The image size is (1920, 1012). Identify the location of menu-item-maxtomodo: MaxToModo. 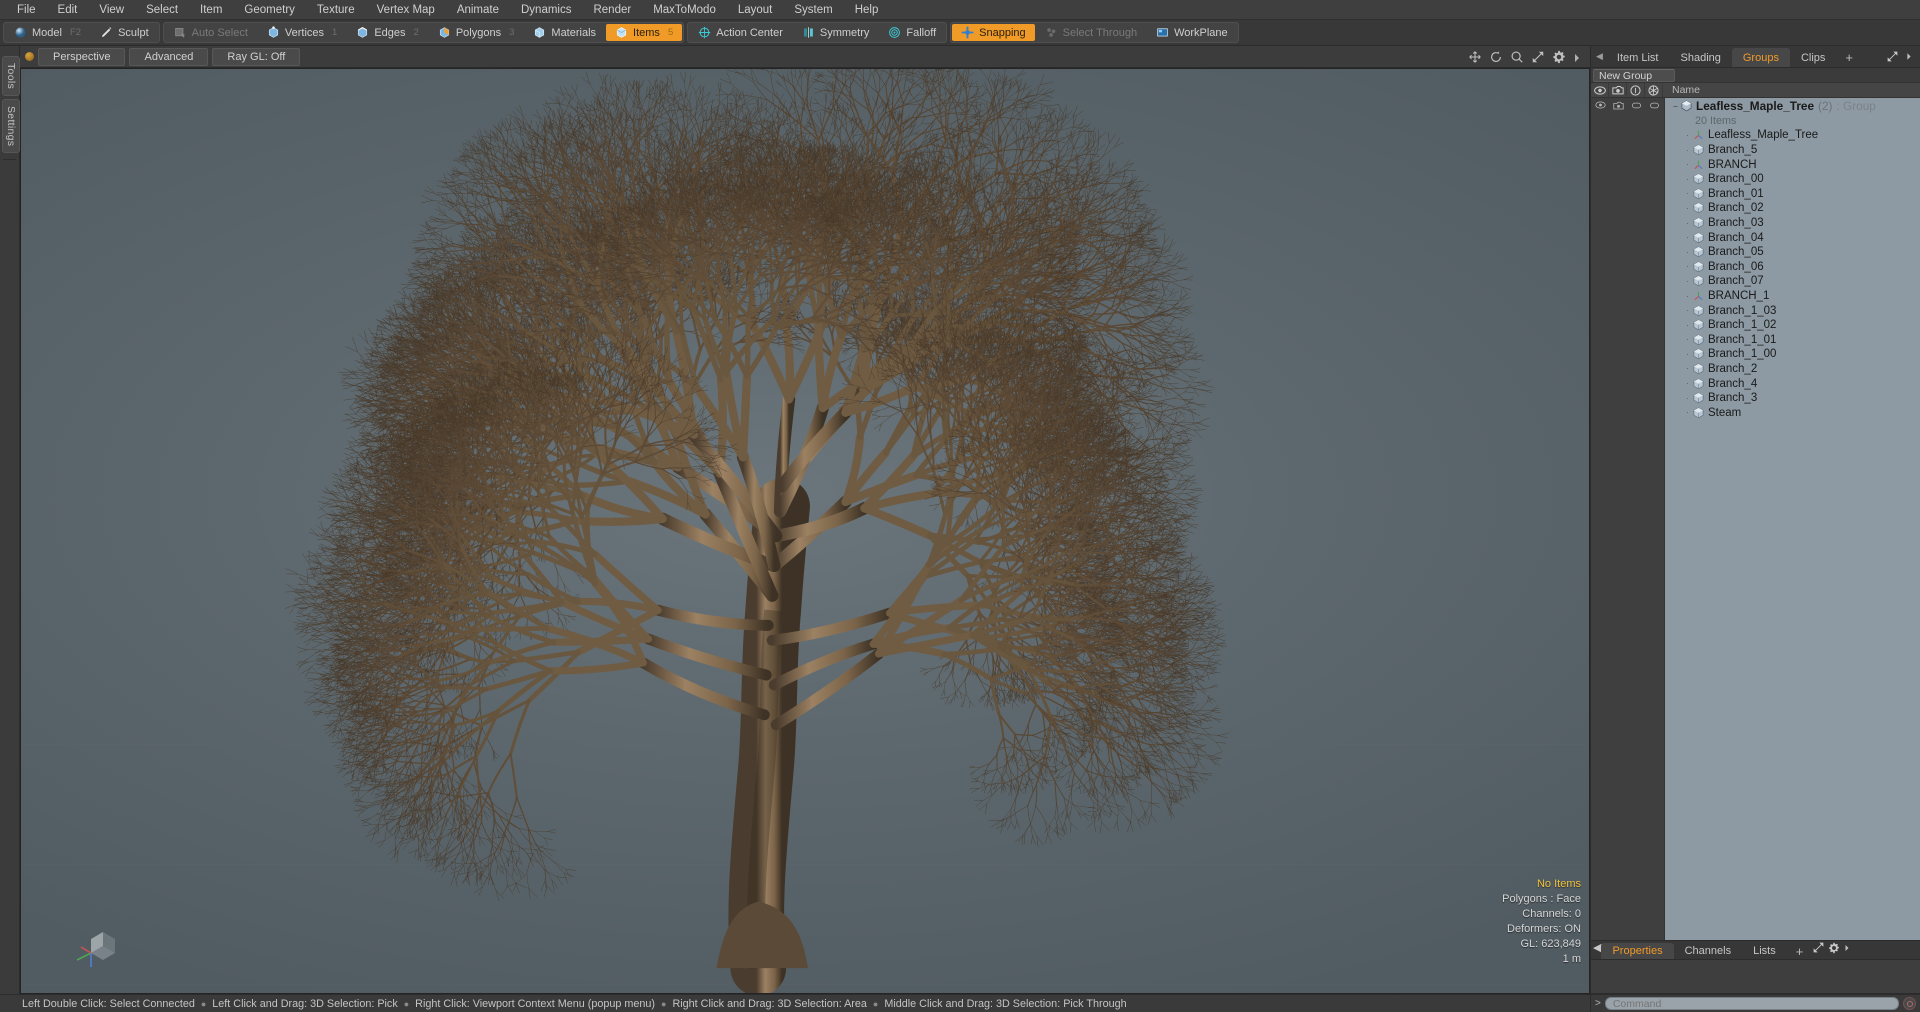
(684, 10).